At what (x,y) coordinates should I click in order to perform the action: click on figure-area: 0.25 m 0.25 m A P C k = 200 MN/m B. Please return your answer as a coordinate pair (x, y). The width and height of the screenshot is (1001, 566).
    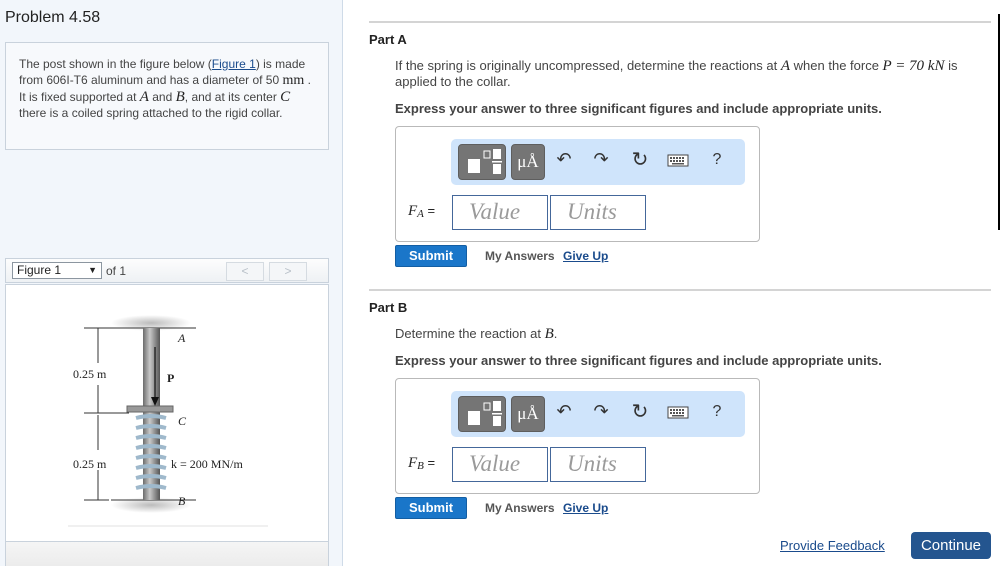
    Looking at the image, I should click on (167, 413).